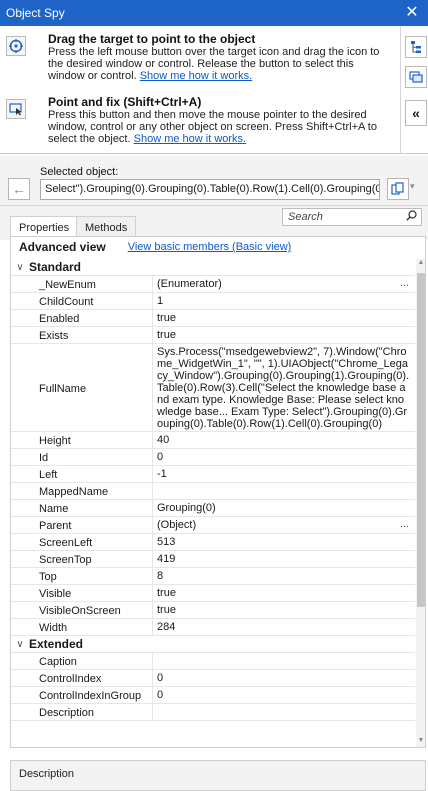 The height and width of the screenshot is (791, 428). I want to click on table-row: Height 40, so click(213, 440).